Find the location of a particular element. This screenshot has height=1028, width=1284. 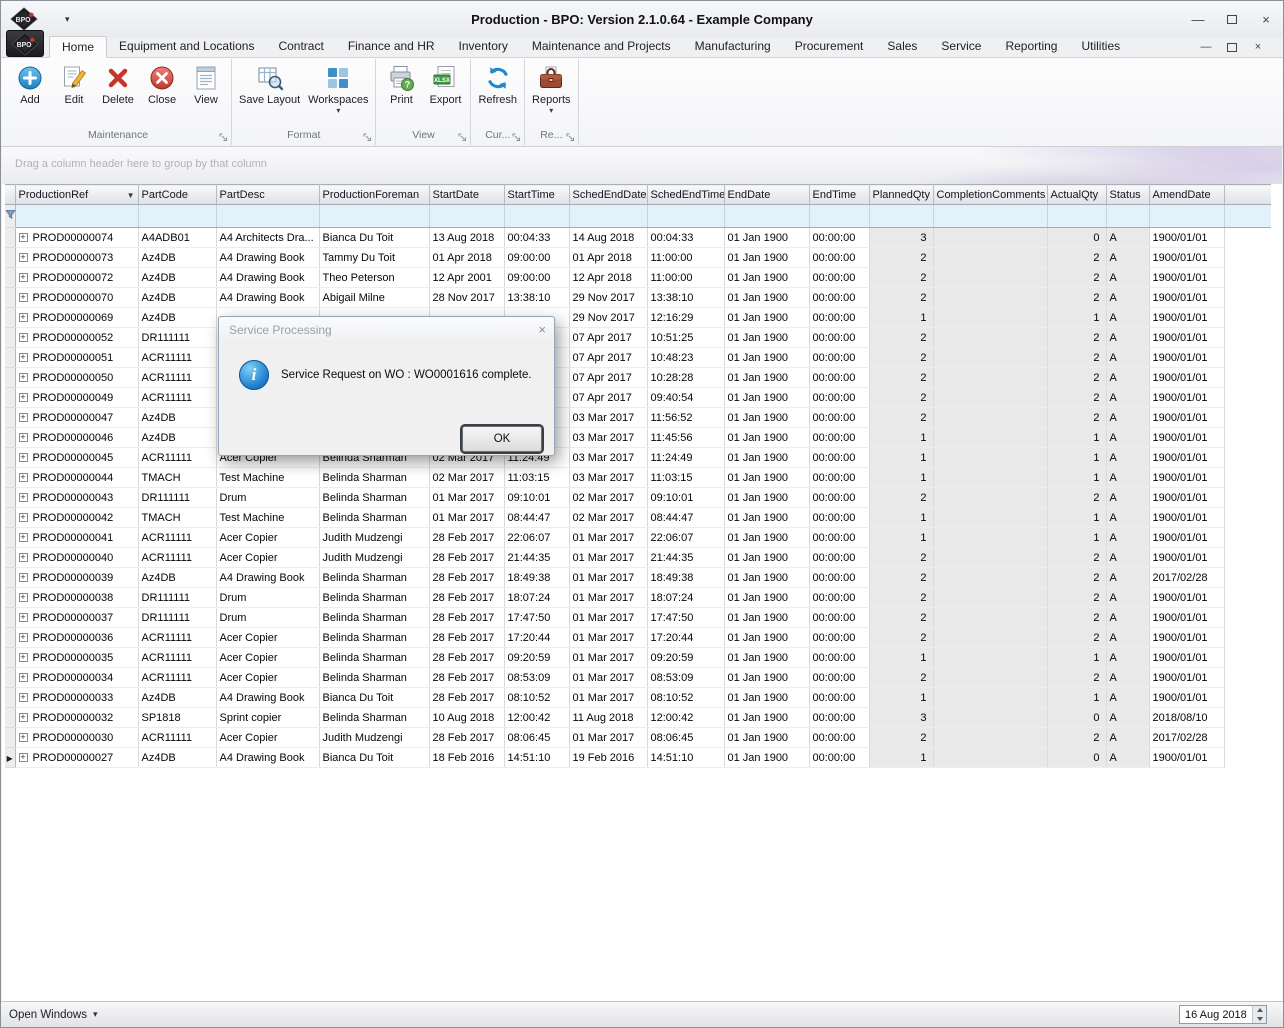

filter-cell-schedendtime is located at coordinates (686, 216).